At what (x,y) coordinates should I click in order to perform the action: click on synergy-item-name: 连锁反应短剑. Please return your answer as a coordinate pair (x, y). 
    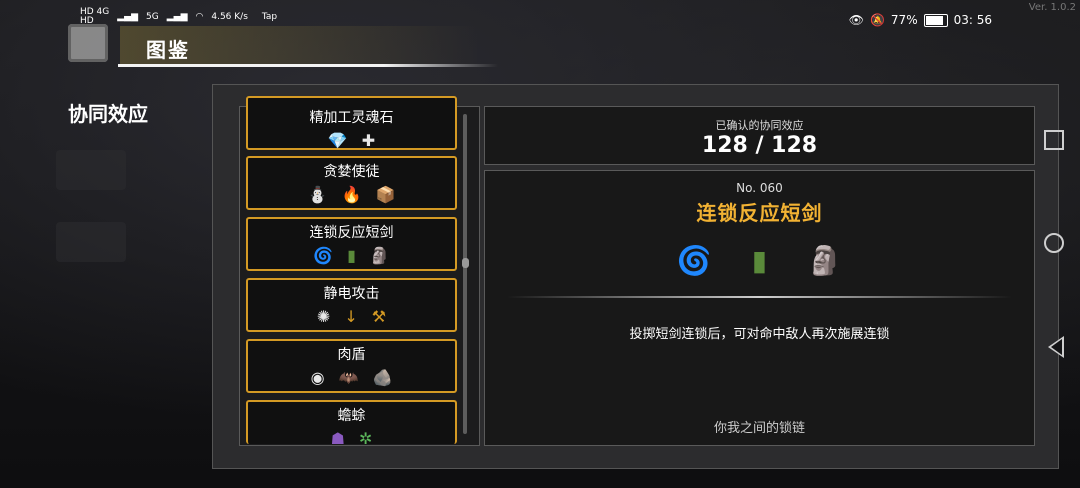
    Looking at the image, I should click on (351, 233).